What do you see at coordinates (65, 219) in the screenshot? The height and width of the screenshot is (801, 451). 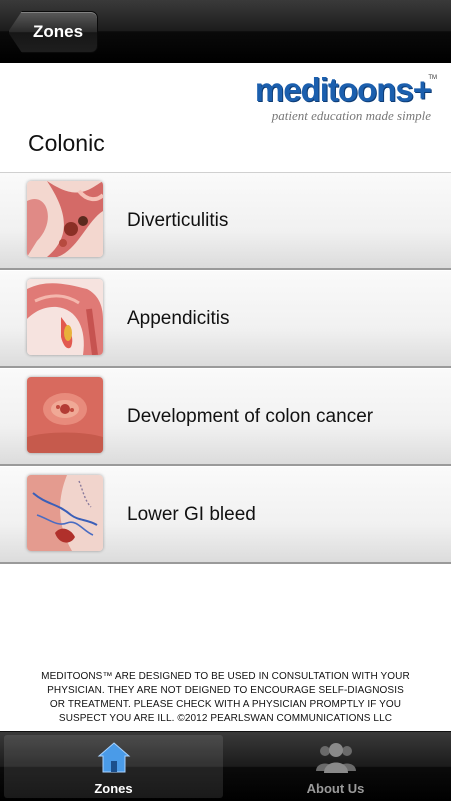 I see `diverticulitis-thumbnail` at bounding box center [65, 219].